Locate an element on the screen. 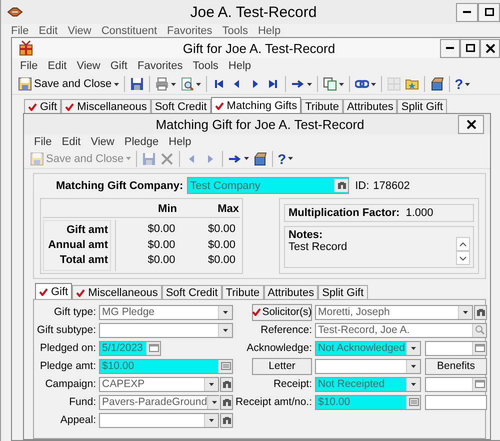  date-field: 5/1/2023 is located at coordinates (130, 348).